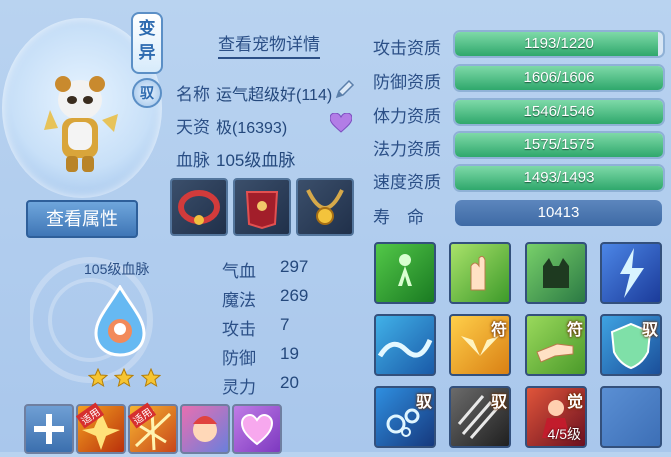  What do you see at coordinates (262, 210) in the screenshot?
I see `red-armor-icon` at bounding box center [262, 210].